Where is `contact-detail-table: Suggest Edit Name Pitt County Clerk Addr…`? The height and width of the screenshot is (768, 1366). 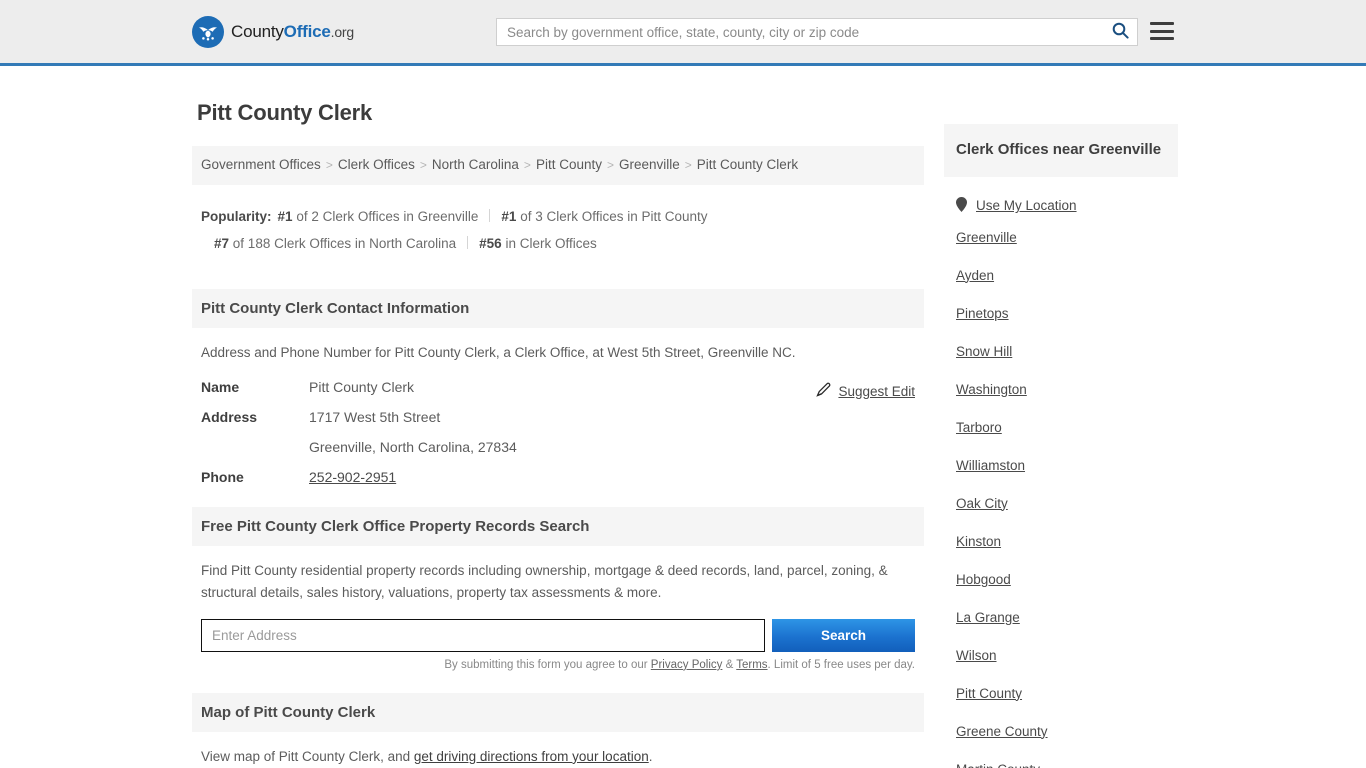 contact-detail-table: Suggest Edit Name Pitt County Clerk Addr… is located at coordinates (558, 432).